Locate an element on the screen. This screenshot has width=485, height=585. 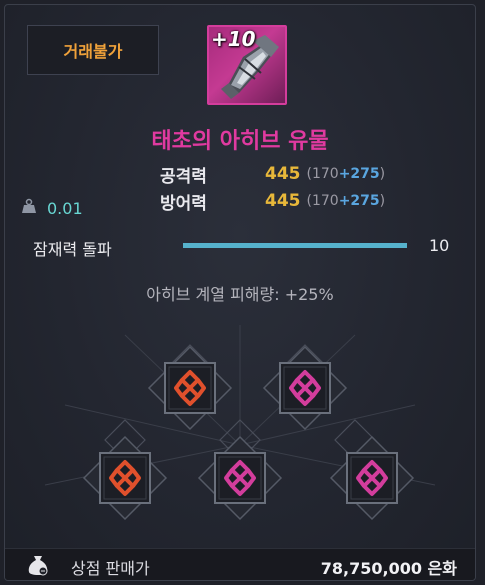
shop-price-label: 상점 판매가 is located at coordinates (110, 568).